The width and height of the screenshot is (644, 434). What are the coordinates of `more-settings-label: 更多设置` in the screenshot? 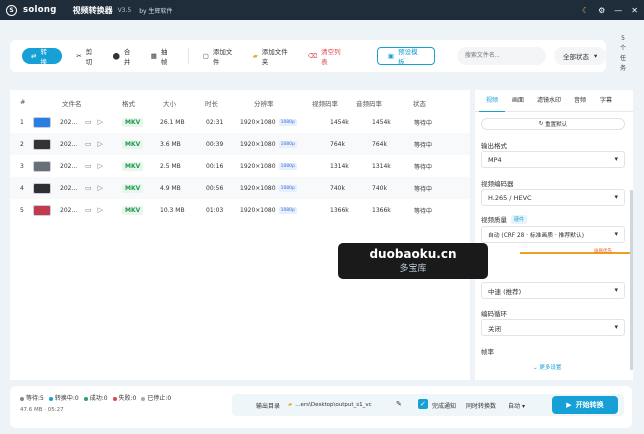 It's located at (550, 368).